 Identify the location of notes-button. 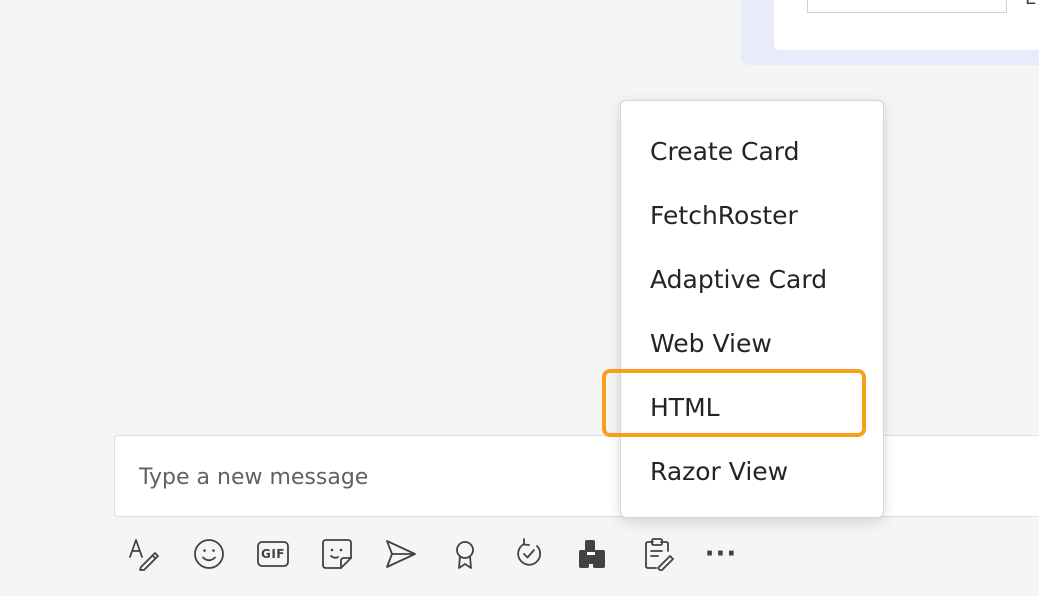
(657, 554).